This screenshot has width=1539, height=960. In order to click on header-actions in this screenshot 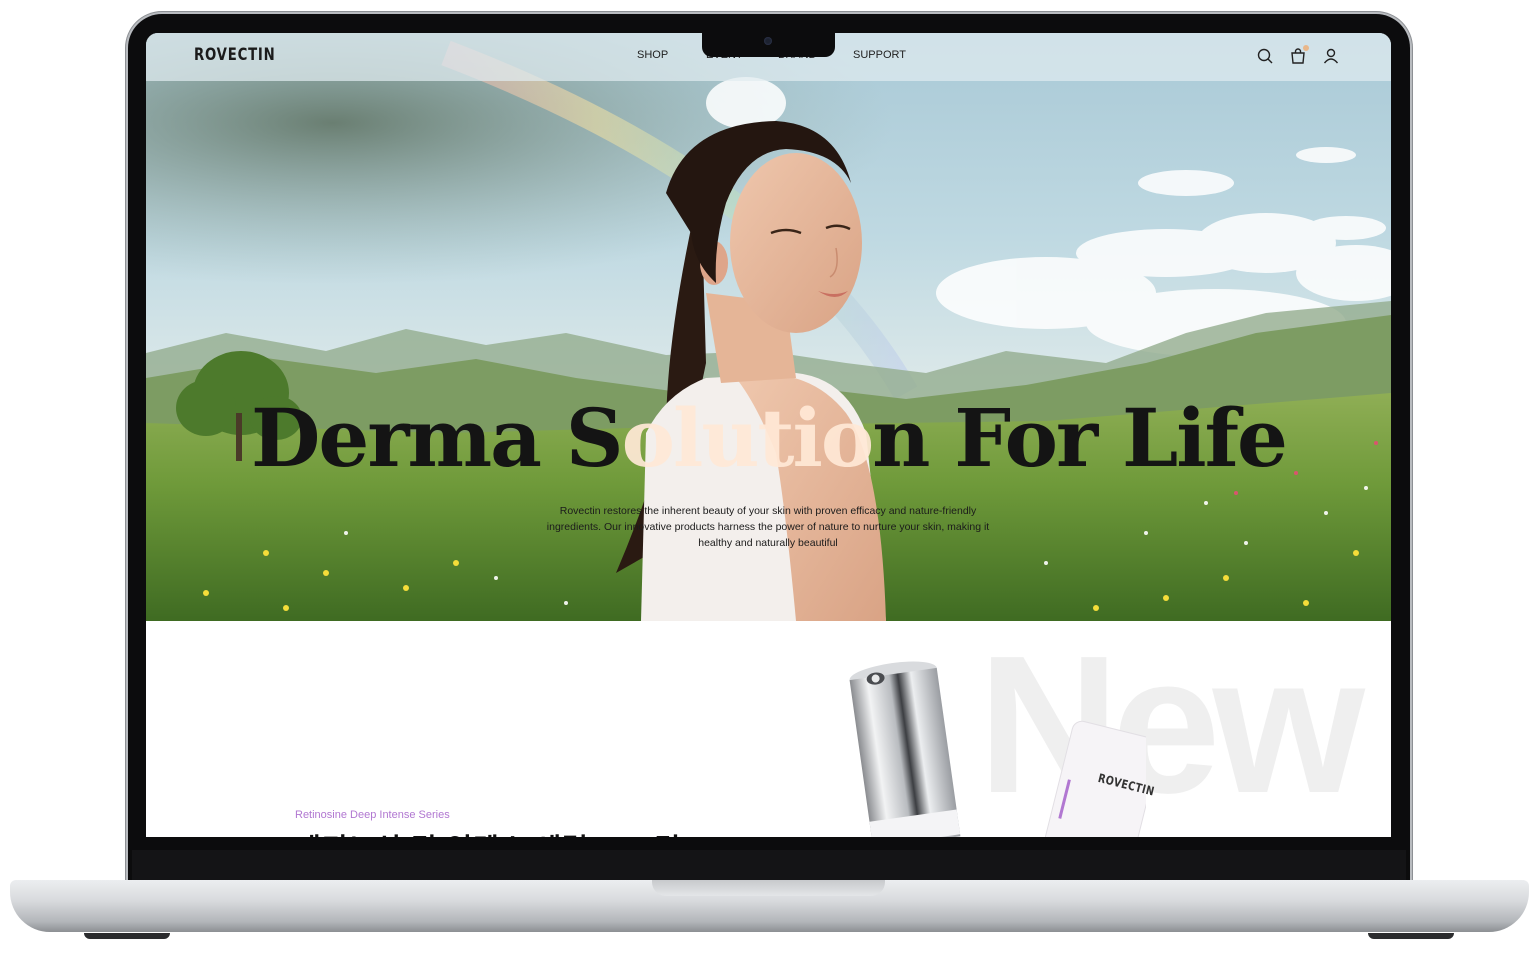, I will do `click(1298, 55)`.